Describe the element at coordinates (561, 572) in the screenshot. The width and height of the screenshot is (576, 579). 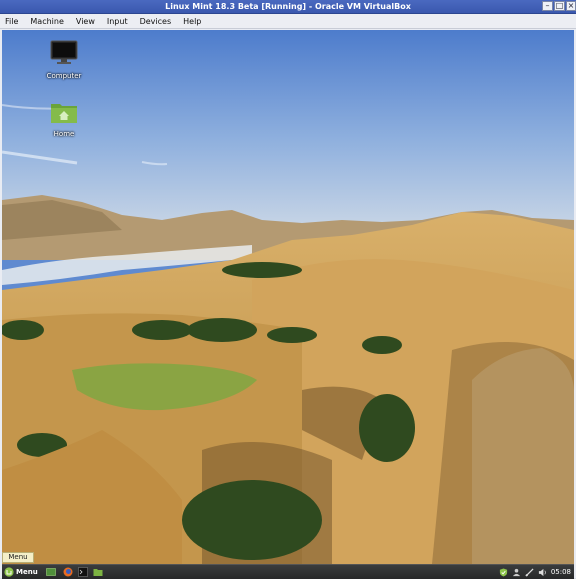
I see `clock: 05:08` at that location.